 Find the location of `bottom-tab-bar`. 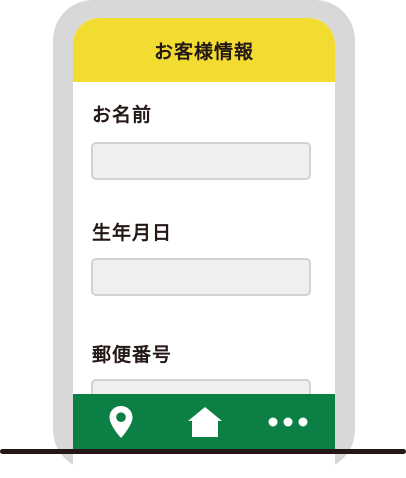

bottom-tab-bar is located at coordinates (204, 421).